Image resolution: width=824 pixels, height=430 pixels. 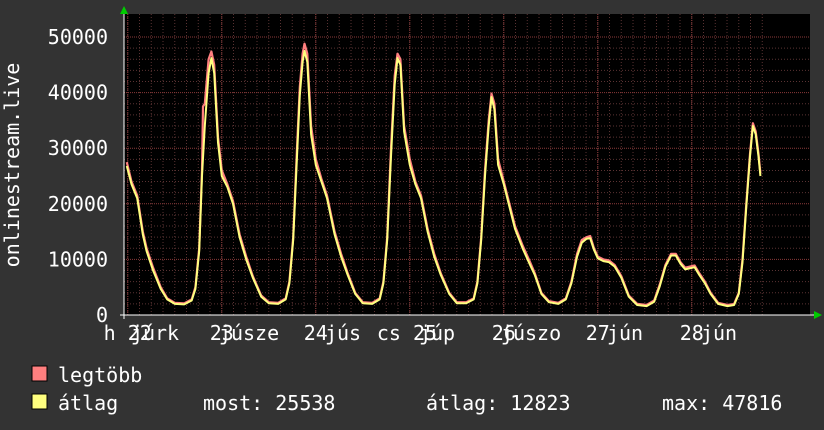 What do you see at coordinates (269, 403) in the screenshot?
I see `stat-now: most: 25538` at bounding box center [269, 403].